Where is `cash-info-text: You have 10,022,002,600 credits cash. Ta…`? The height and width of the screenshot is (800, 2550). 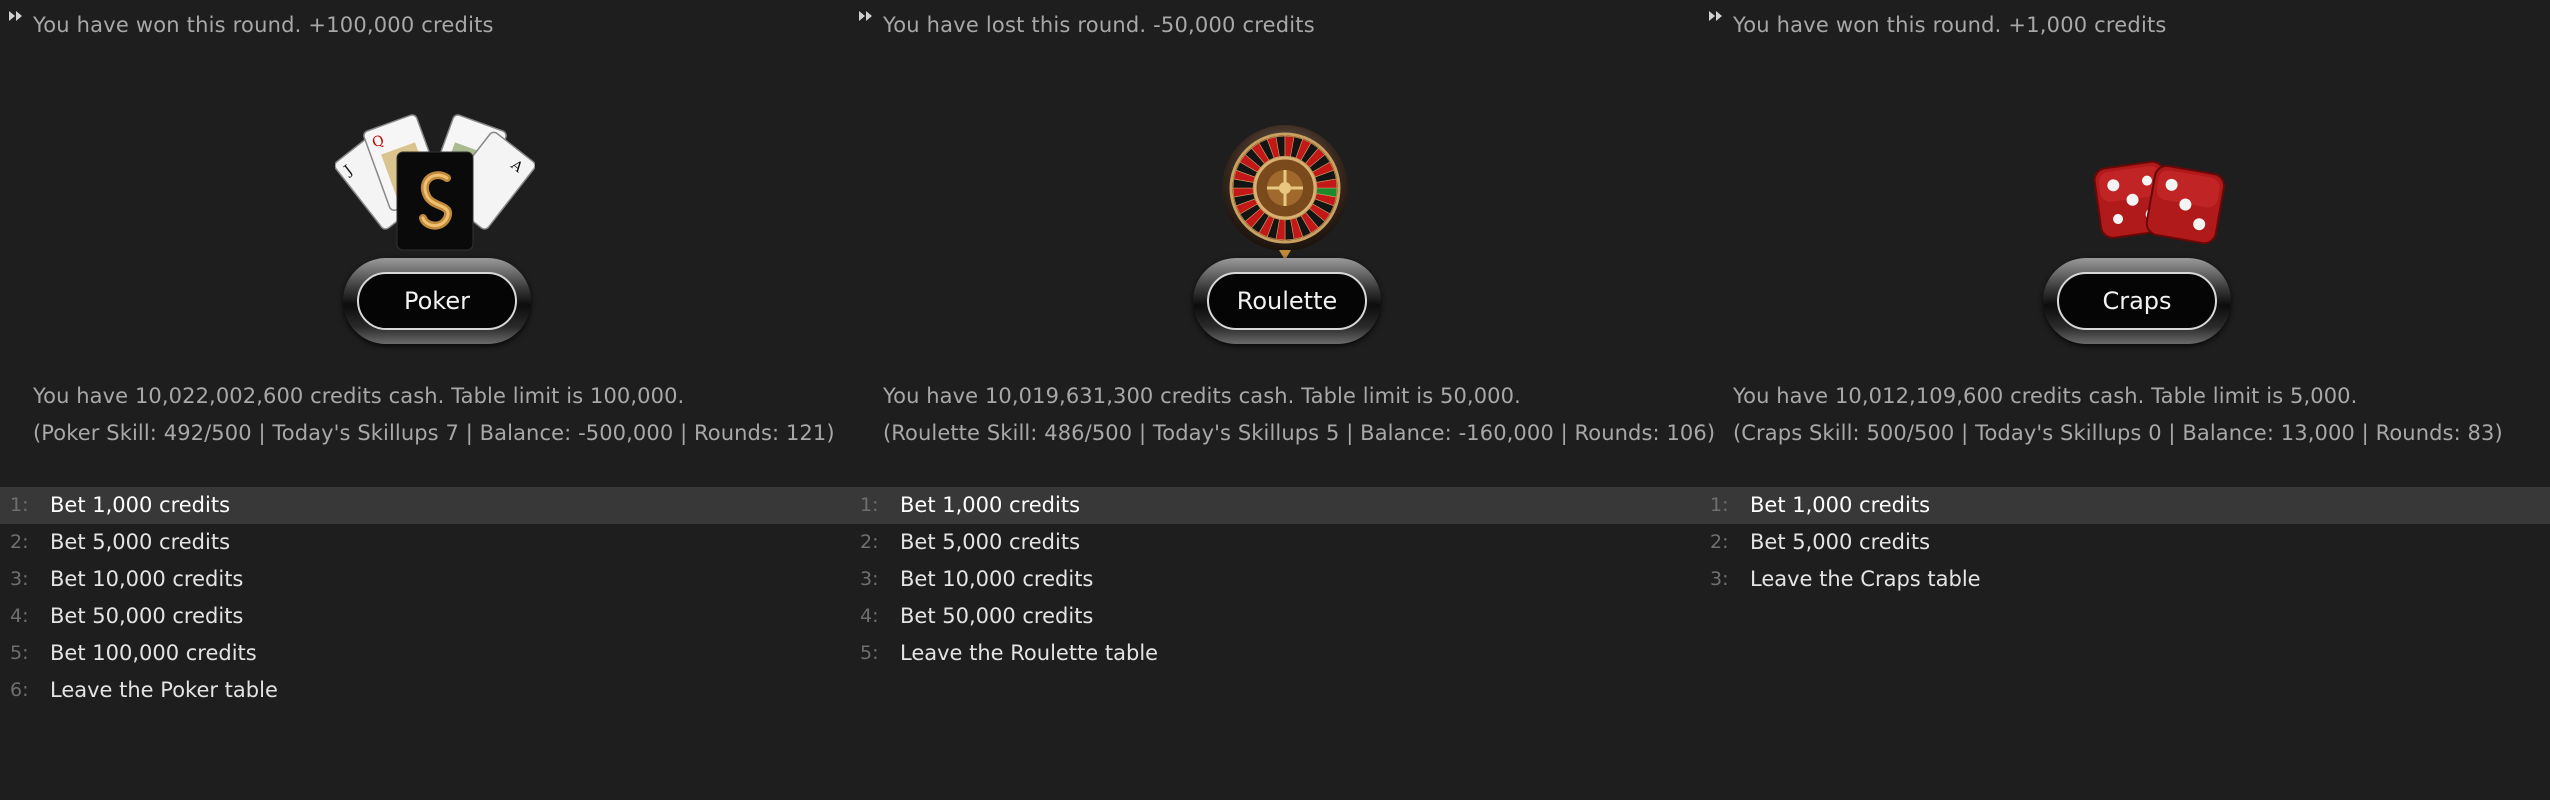 cash-info-text: You have 10,022,002,600 credits cash. Ta… is located at coordinates (359, 396).